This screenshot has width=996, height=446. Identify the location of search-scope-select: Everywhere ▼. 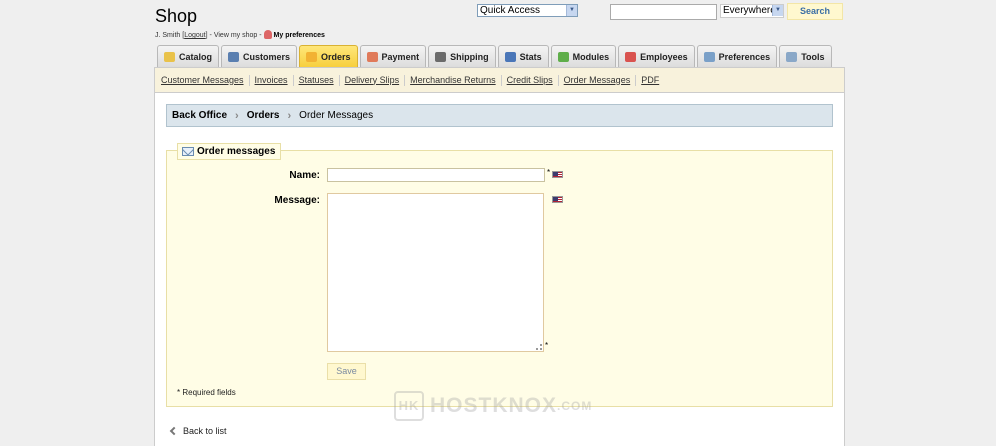
(752, 11).